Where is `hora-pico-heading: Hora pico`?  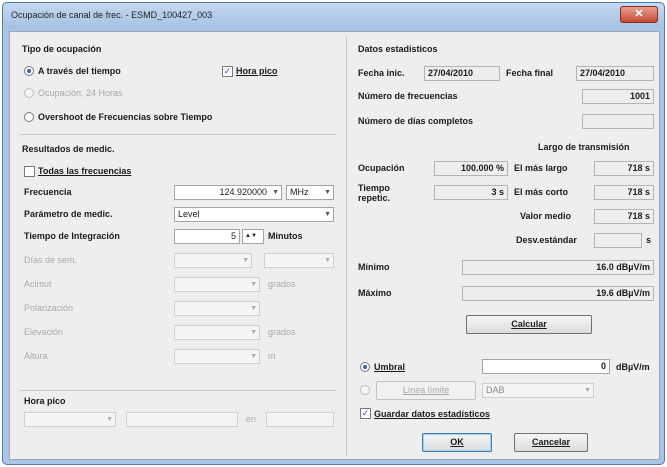
hora-pico-heading: Hora pico is located at coordinates (45, 401).